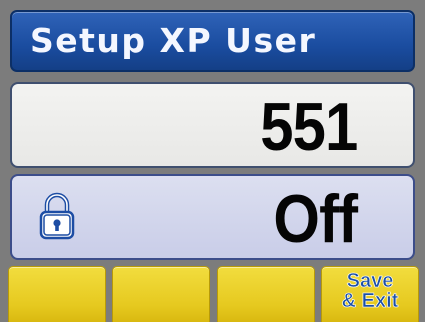 This screenshot has height=322, width=425. I want to click on page-title: Setup XP User, so click(173, 40).